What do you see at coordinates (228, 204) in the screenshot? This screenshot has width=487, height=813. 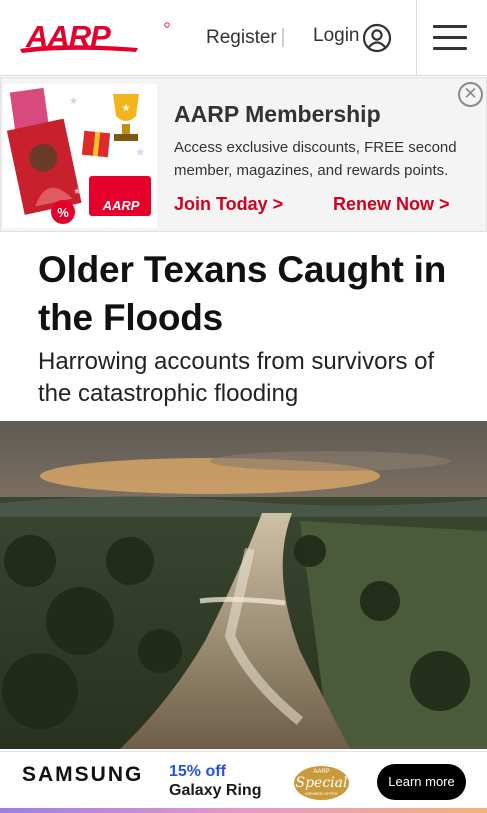 I see `join-today-link: Join Today >` at bounding box center [228, 204].